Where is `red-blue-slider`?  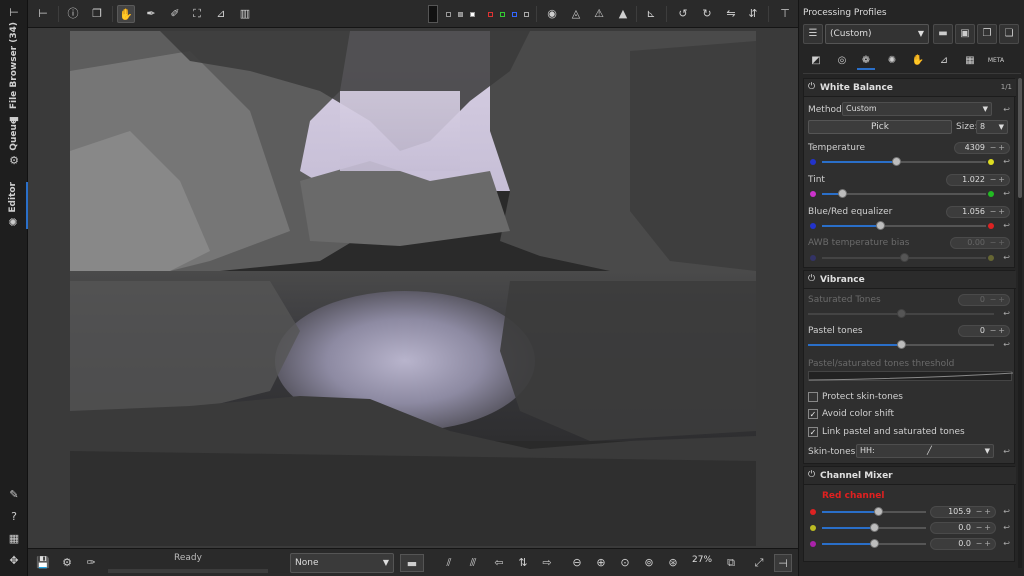
red-blue-slider is located at coordinates (874, 544).